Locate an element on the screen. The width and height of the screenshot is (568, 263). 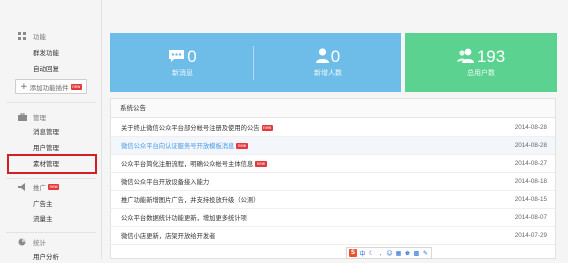
sidebar-item-auto-reply: 自动回复 is located at coordinates (46, 69).